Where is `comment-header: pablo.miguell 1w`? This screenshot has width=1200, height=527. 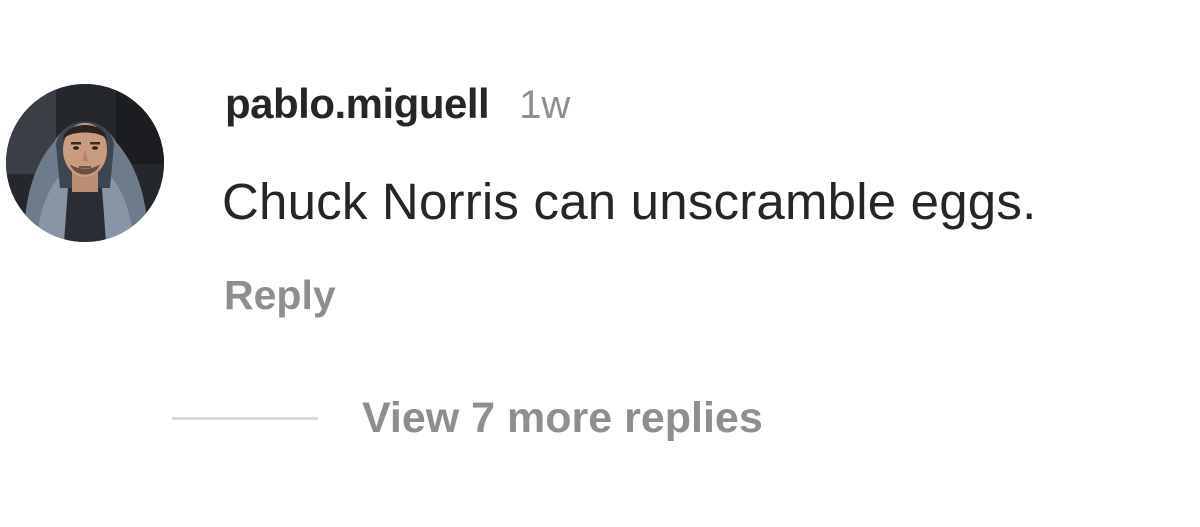
comment-header: pablo.miguell 1w is located at coordinates (397, 108).